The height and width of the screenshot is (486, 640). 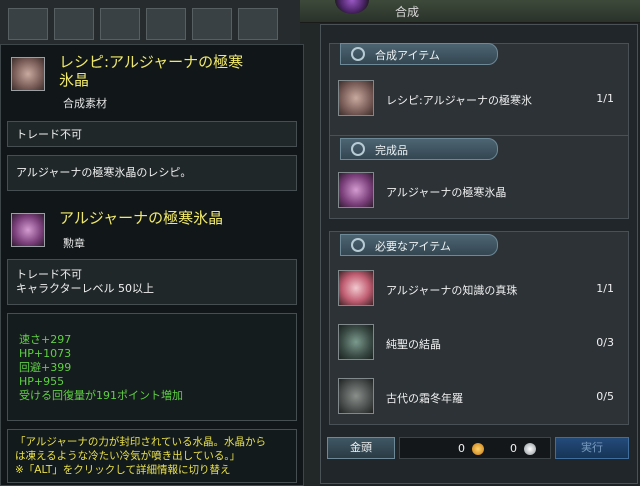 I want to click on result-row: アルジャーナの極寒氷晶, so click(x=479, y=191).